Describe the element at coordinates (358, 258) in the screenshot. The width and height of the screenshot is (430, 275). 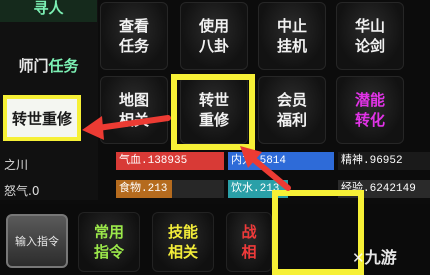
I see `watermark-logo-icon: ✕` at that location.